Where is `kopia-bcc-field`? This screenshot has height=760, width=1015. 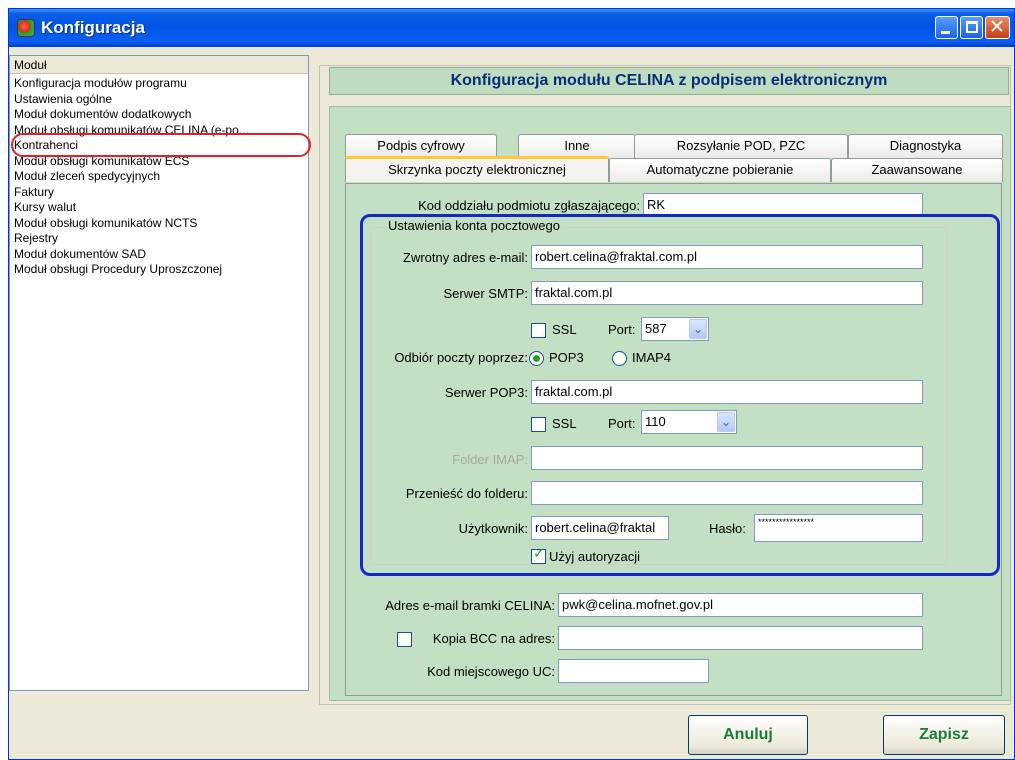
kopia-bcc-field is located at coordinates (740, 638).